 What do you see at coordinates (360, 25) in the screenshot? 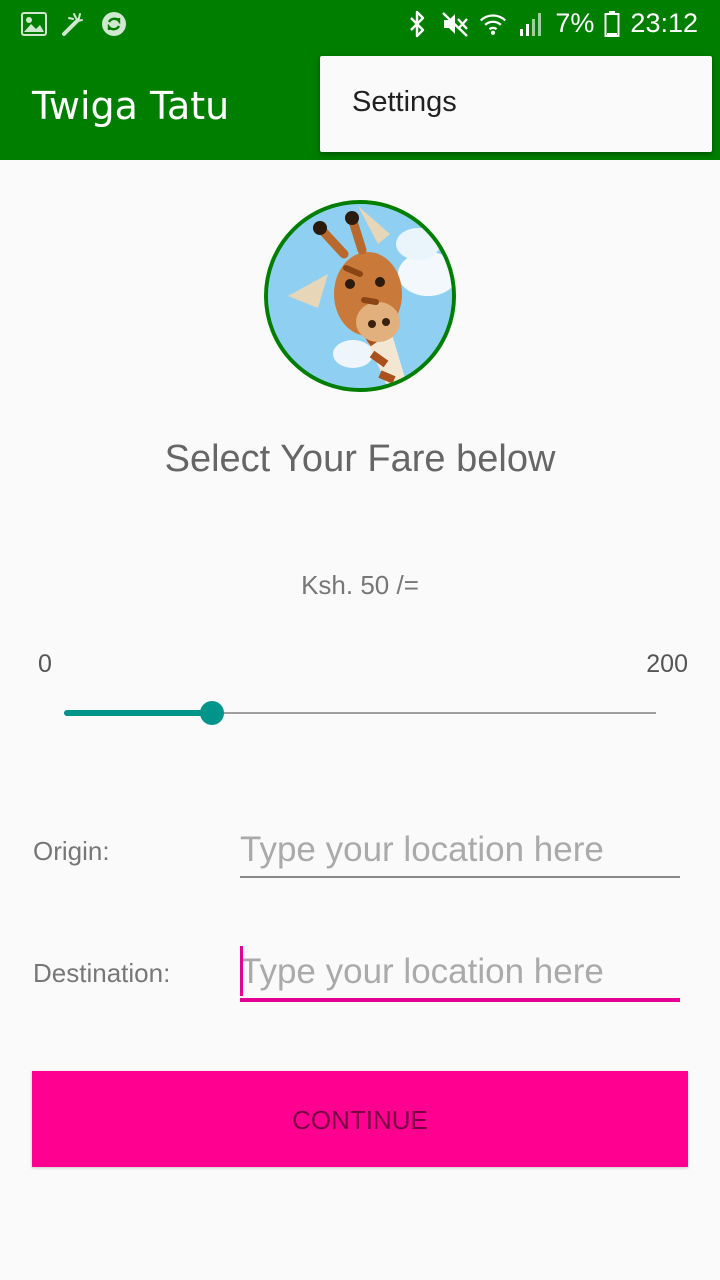
I see `status-bar: 7% 23:12` at bounding box center [360, 25].